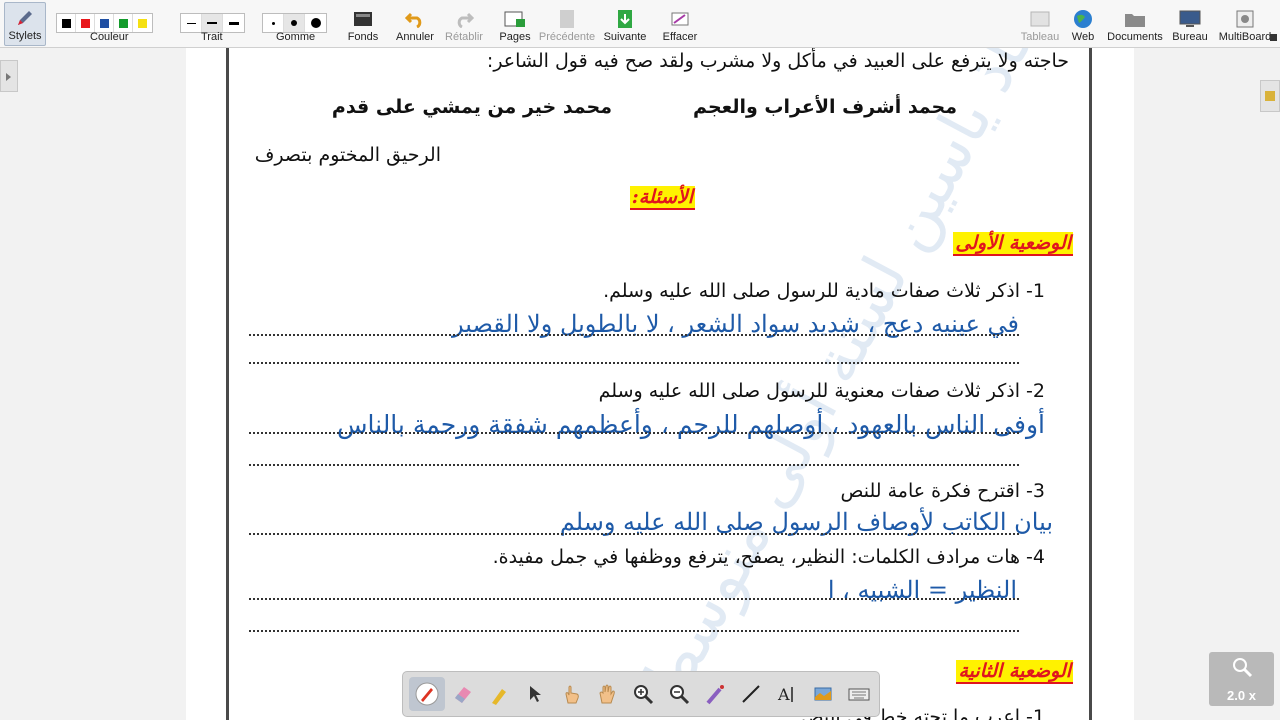 Image resolution: width=1280 pixels, height=720 pixels. Describe the element at coordinates (123, 23) in the screenshot. I see `color-green` at that location.